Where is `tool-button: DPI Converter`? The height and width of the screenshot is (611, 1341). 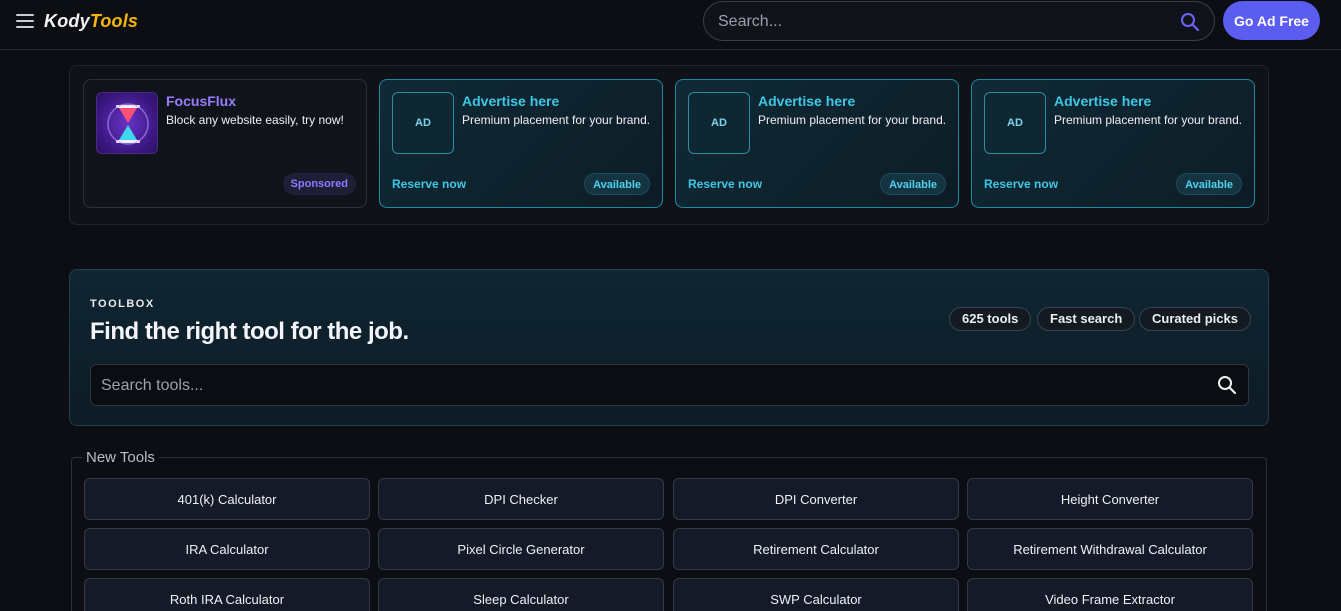
tool-button: DPI Converter is located at coordinates (816, 499).